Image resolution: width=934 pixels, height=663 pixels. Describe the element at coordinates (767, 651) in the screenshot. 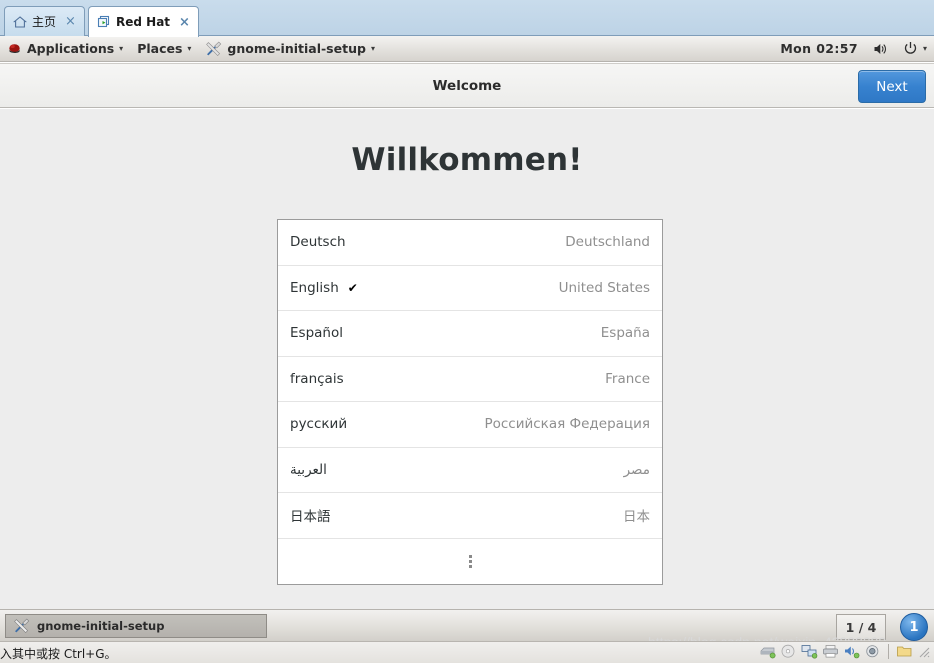

I see `harddisk-icon` at that location.